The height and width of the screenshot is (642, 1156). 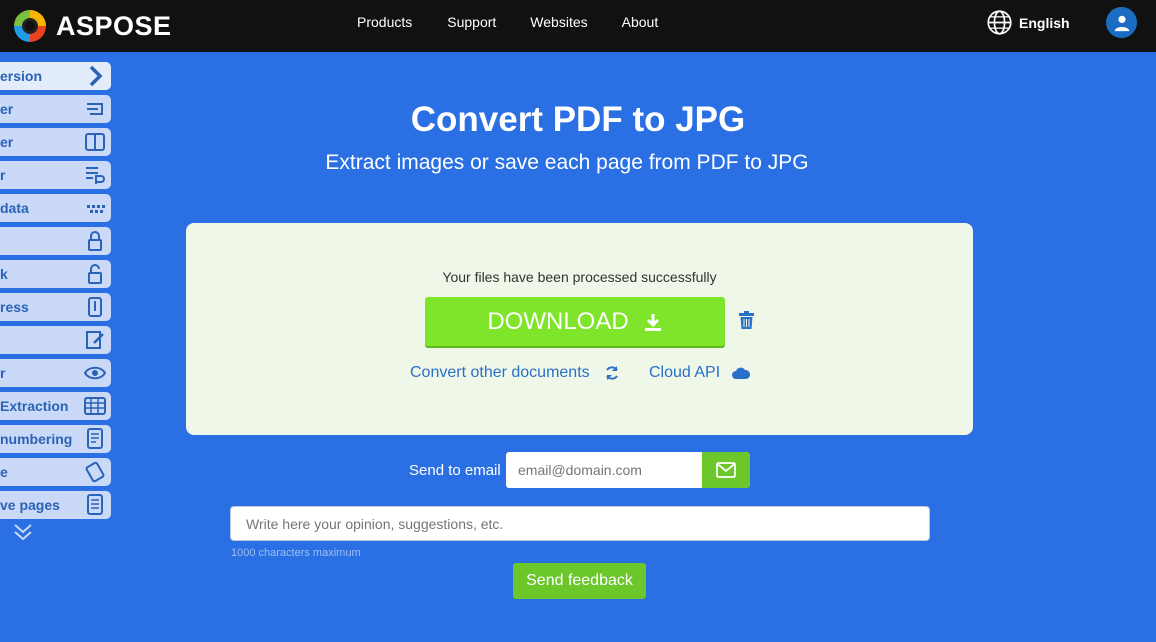 I want to click on brand-name: ASPOSE, so click(x=114, y=25).